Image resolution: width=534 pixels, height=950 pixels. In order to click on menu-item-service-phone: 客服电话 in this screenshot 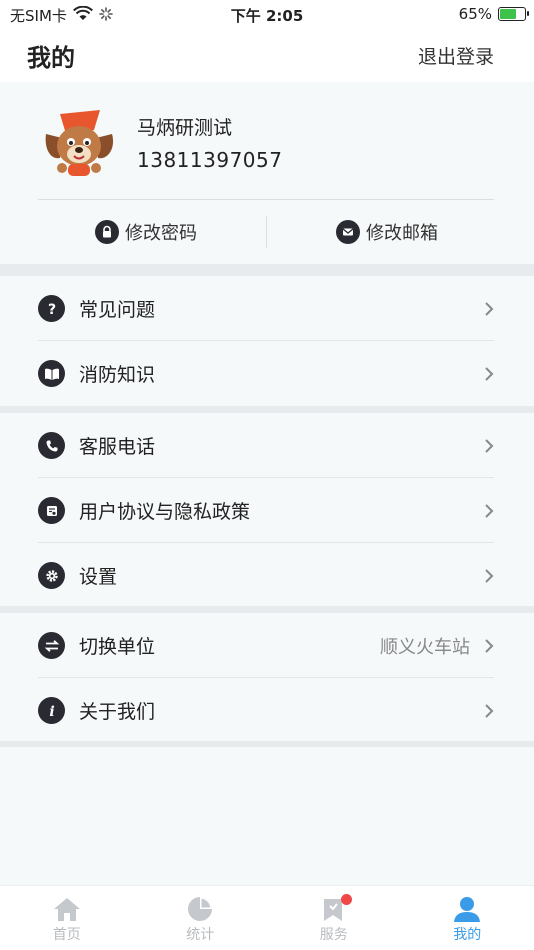, I will do `click(267, 445)`.